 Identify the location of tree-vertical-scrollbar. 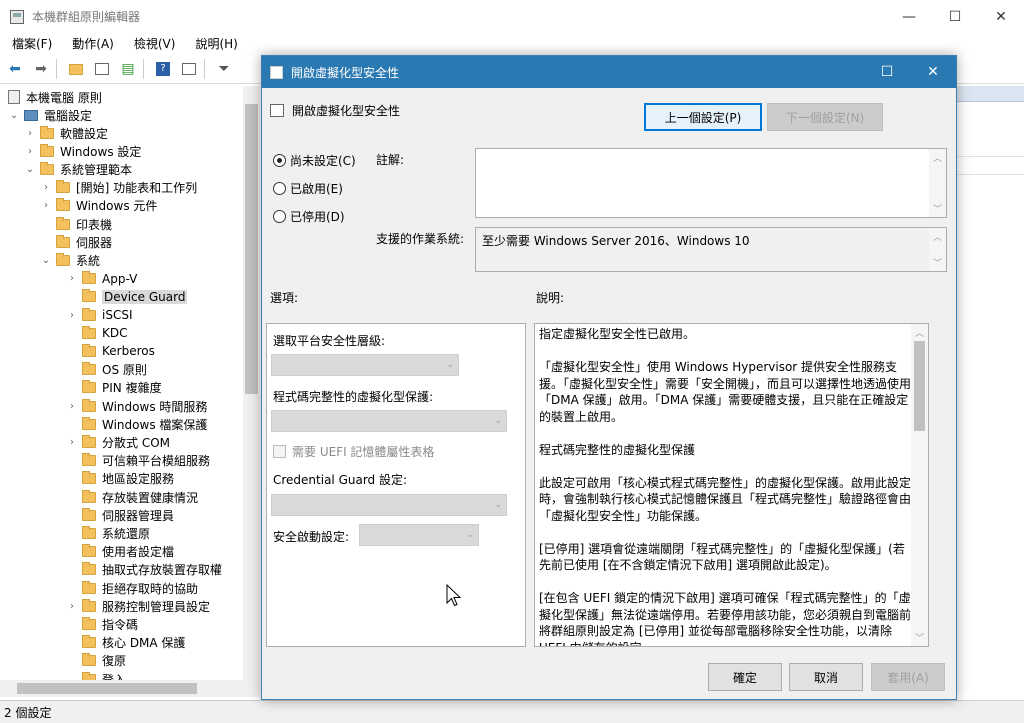
(251, 383).